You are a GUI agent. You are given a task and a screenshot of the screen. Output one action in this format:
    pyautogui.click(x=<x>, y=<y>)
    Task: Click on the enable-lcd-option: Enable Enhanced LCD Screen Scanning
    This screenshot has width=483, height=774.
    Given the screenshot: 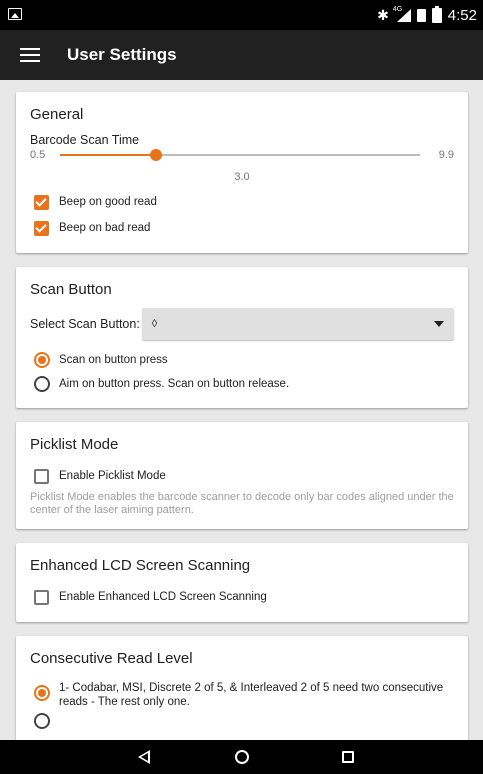 What is the action you would take?
    pyautogui.click(x=242, y=597)
    